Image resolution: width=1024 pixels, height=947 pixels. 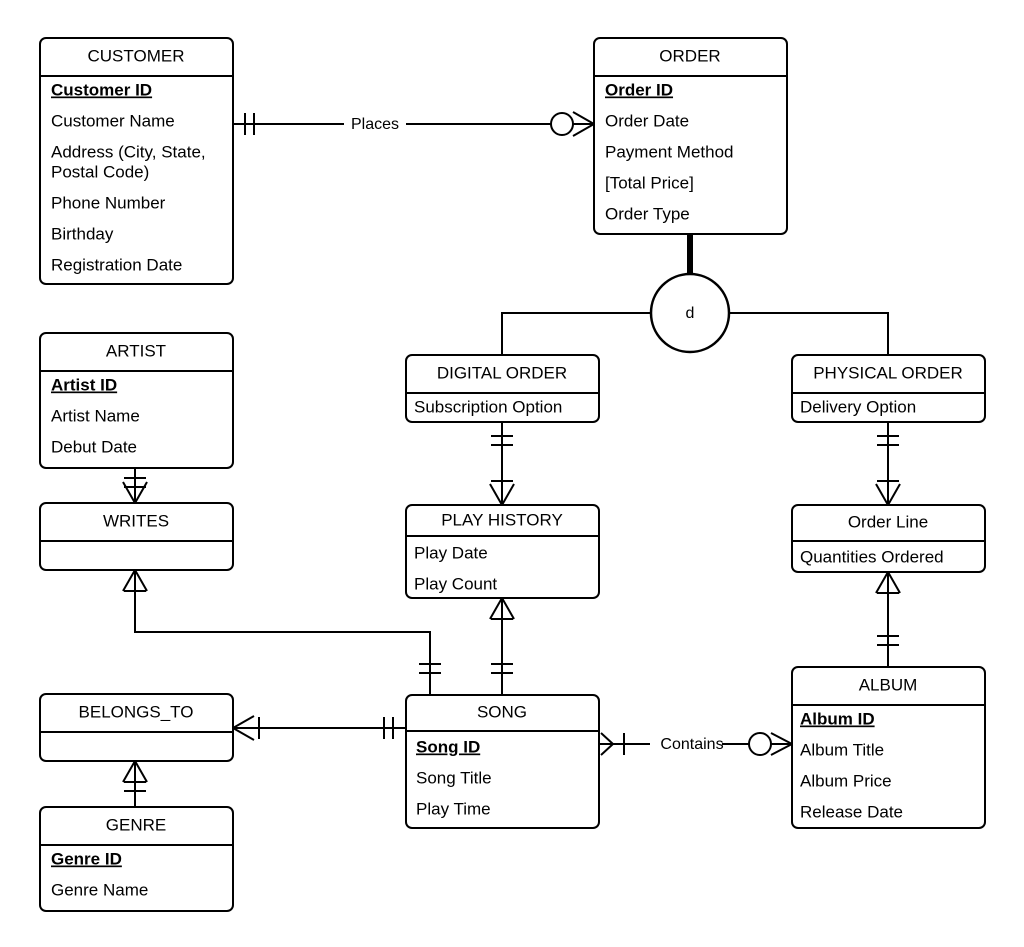 What do you see at coordinates (647, 213) in the screenshot?
I see `attribute-order-type: Order Type` at bounding box center [647, 213].